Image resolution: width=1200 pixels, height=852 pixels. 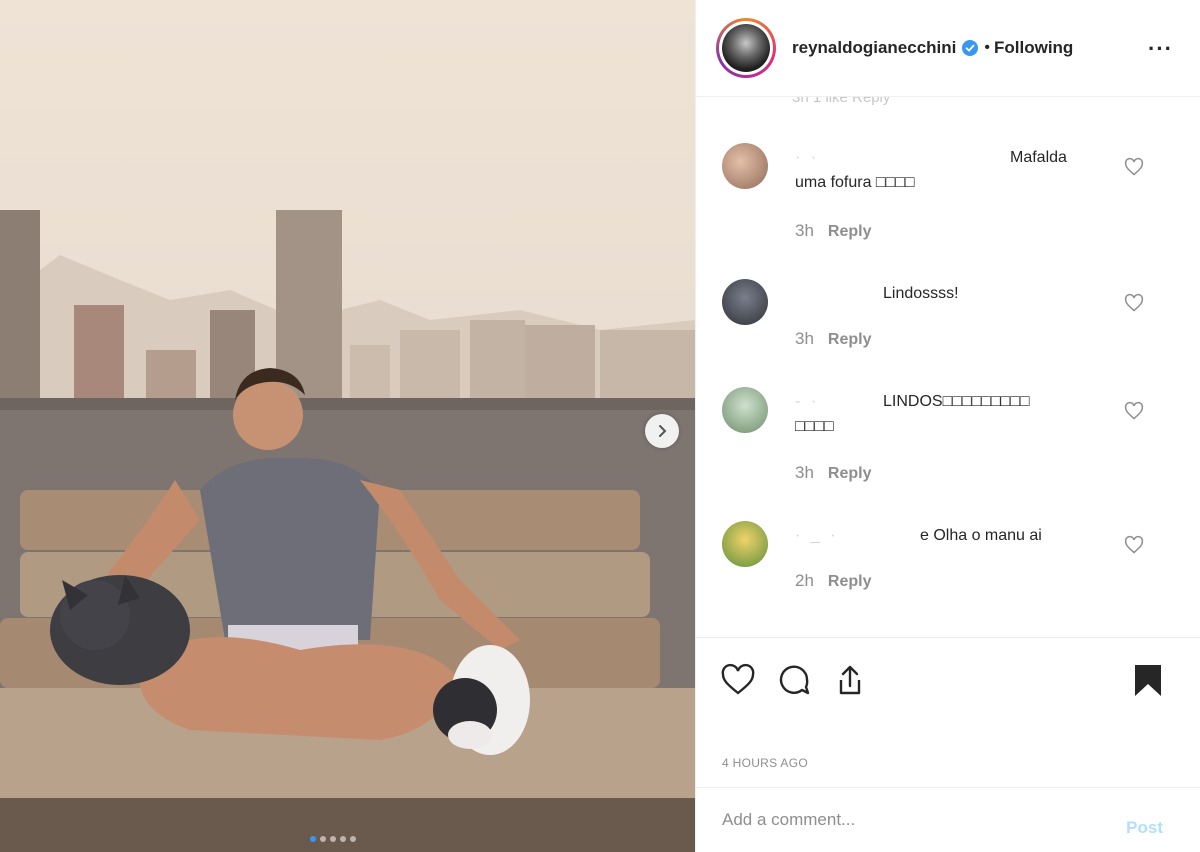 I want to click on comment-body: · _ · e Olha o manu ai, so click(x=945, y=535).